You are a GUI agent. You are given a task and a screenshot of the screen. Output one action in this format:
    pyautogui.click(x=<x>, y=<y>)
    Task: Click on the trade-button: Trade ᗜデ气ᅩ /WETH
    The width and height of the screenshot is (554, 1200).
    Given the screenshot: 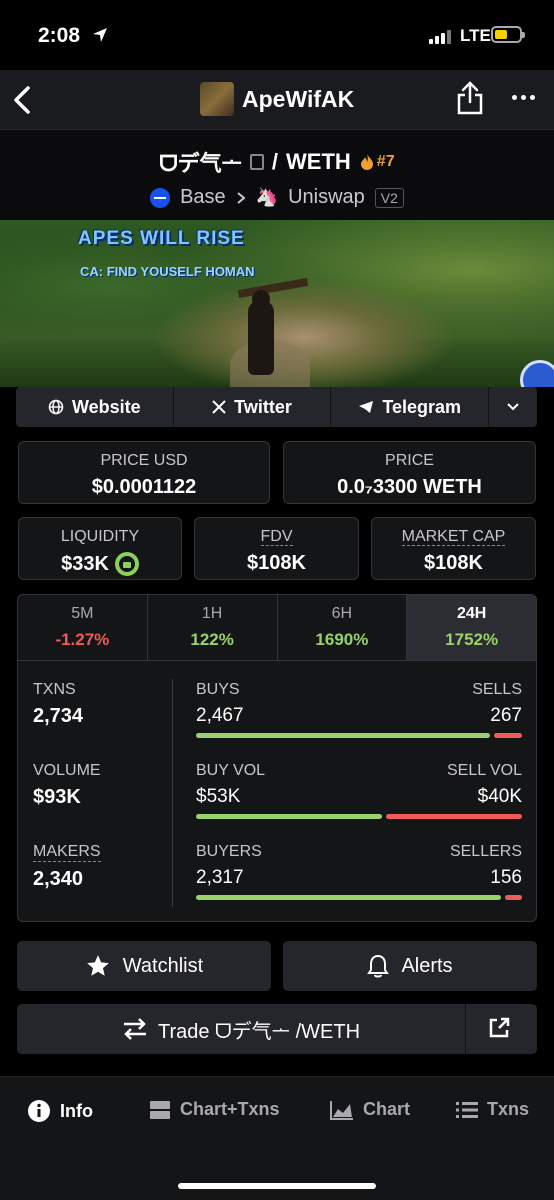 What is the action you would take?
    pyautogui.click(x=241, y=1029)
    